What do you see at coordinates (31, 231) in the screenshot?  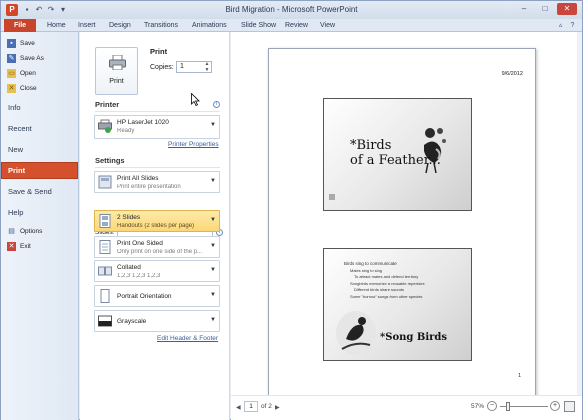 I see `nav-options-label: Options` at bounding box center [31, 231].